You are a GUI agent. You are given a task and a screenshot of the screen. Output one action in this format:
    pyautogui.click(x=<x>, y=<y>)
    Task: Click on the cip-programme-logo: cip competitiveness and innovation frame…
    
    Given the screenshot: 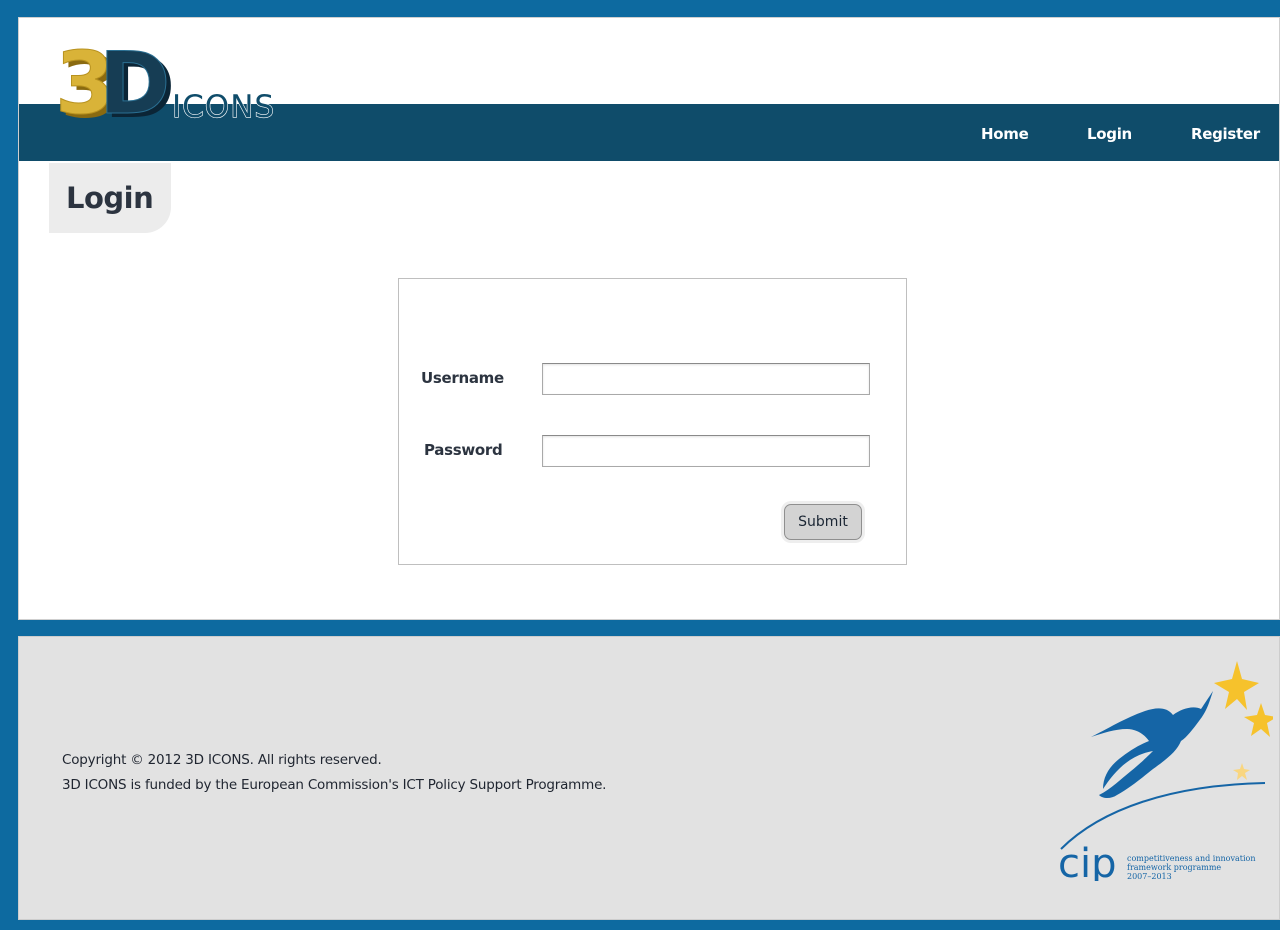 What is the action you would take?
    pyautogui.click(x=1165, y=771)
    